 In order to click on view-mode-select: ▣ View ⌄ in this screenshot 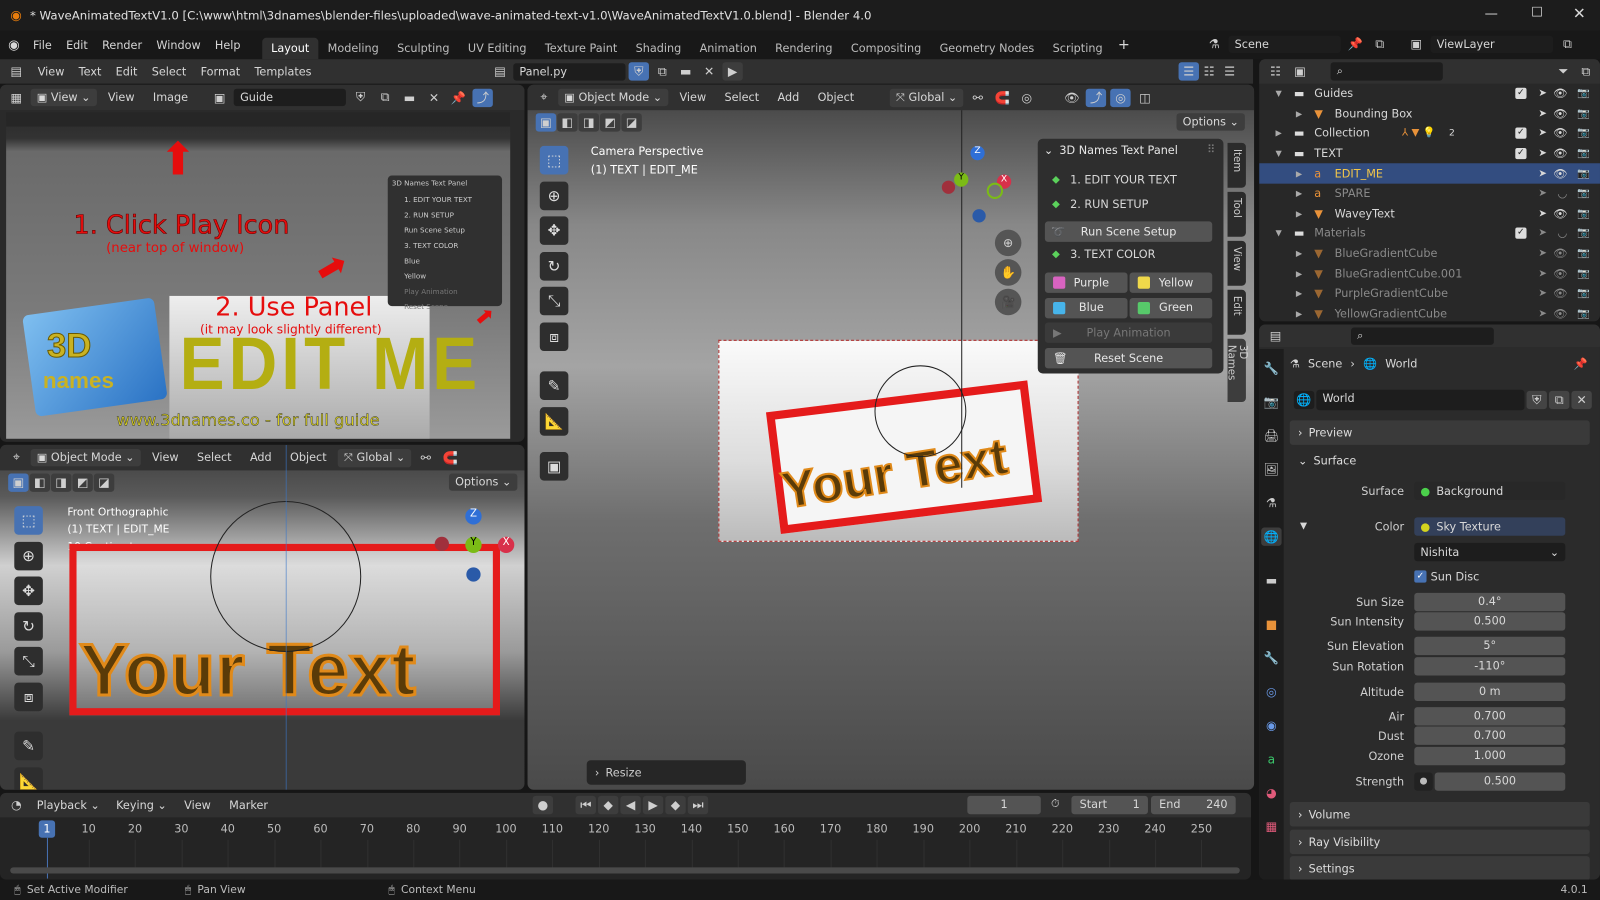, I will do `click(63, 97)`.